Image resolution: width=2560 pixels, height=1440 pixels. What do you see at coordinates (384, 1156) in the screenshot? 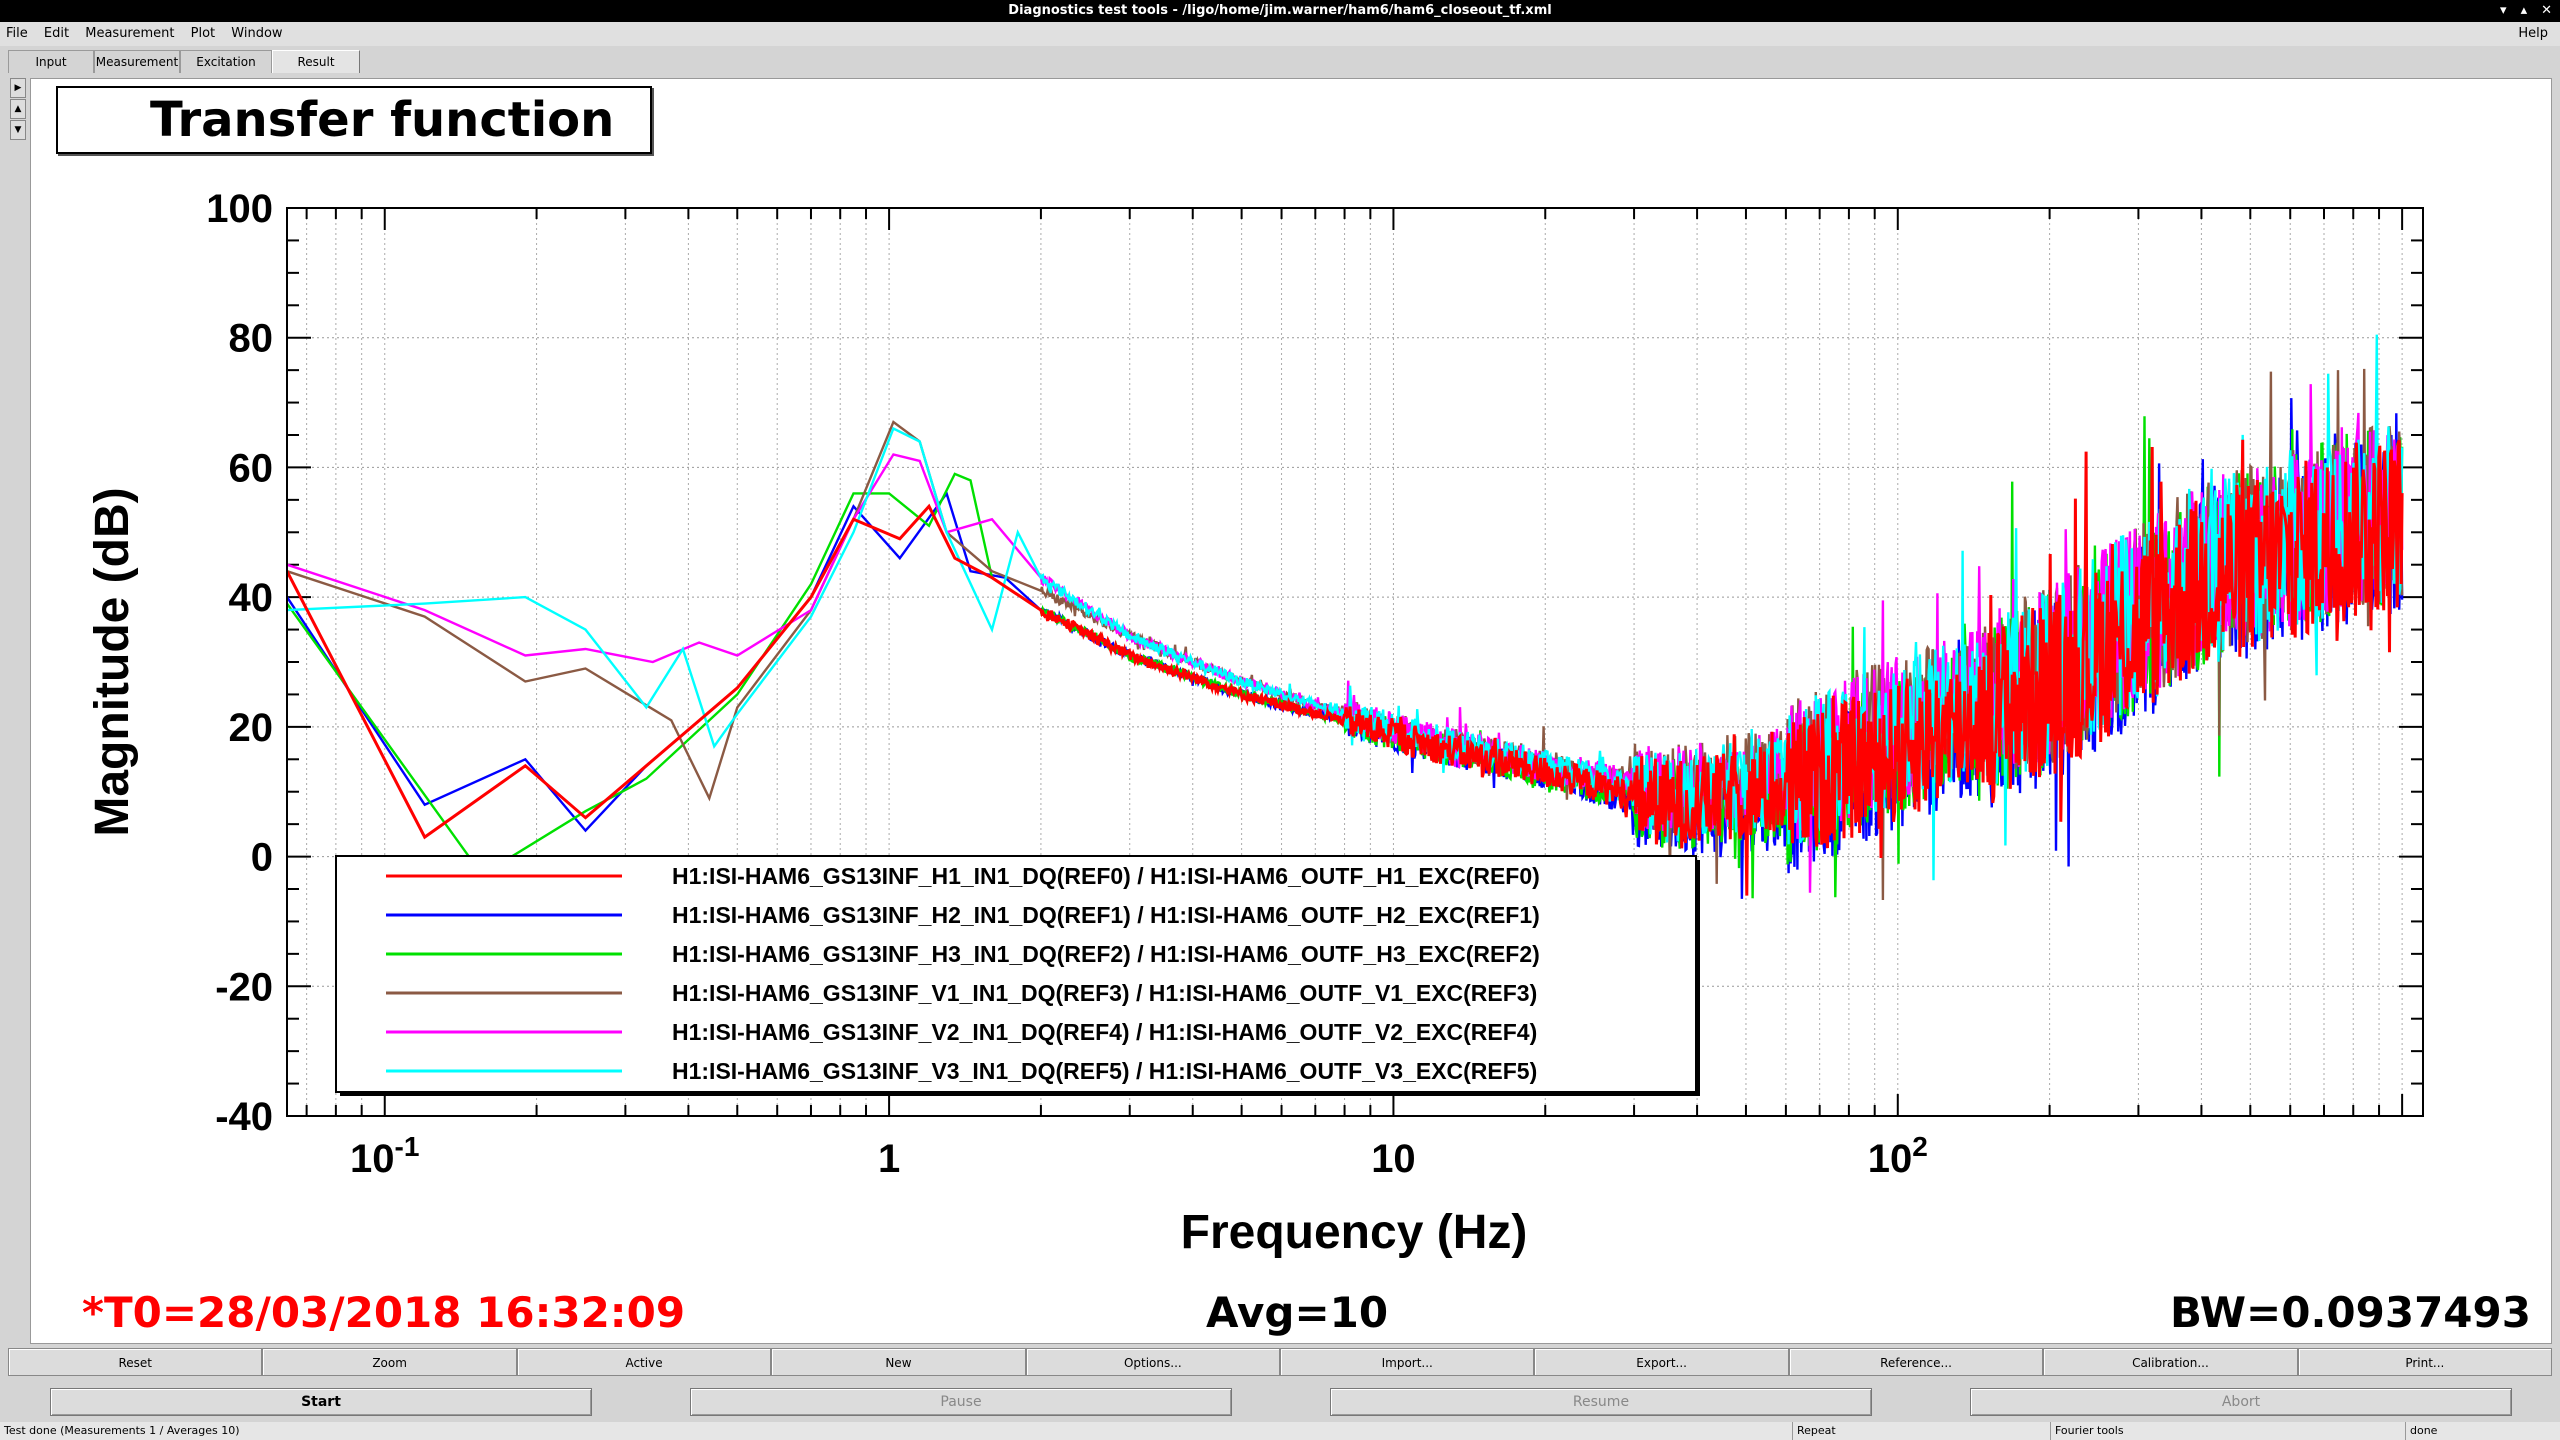
I see `x-tick-label: 10-1` at bounding box center [384, 1156].